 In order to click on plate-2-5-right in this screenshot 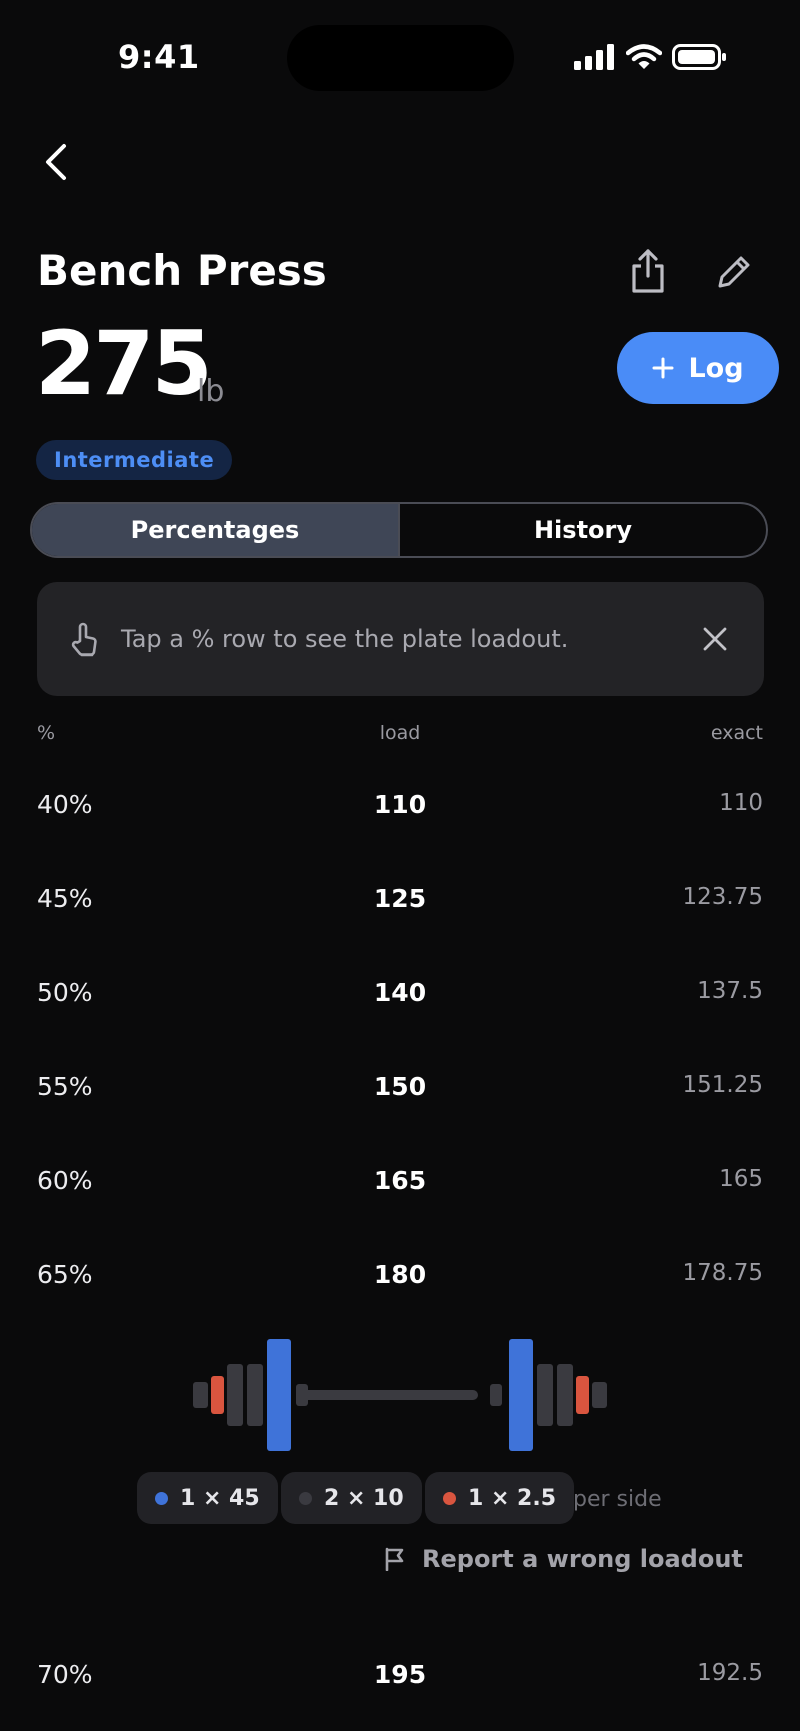, I will do `click(582, 1395)`.